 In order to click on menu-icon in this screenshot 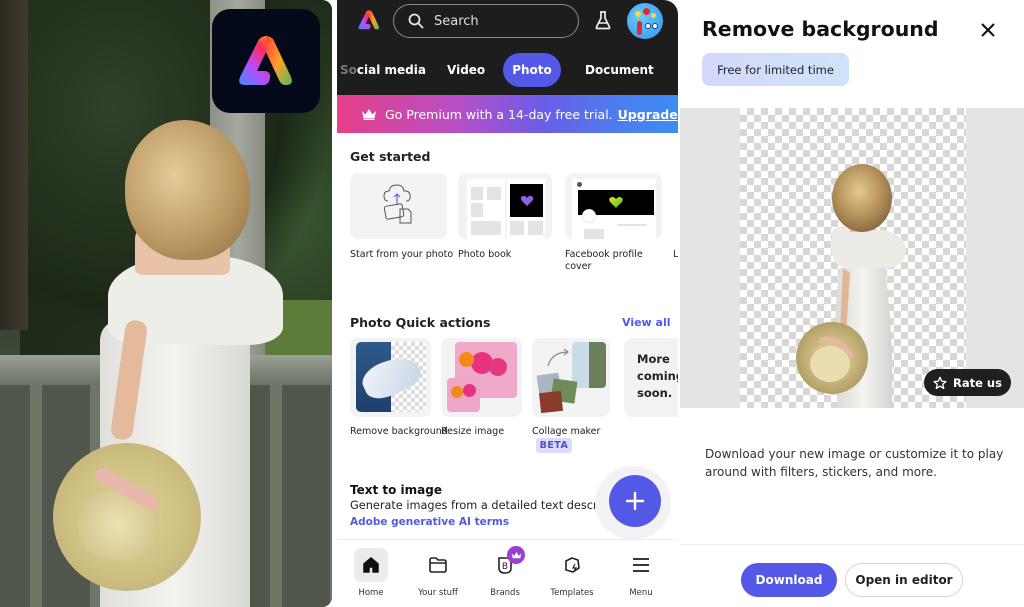, I will do `click(641, 565)`.